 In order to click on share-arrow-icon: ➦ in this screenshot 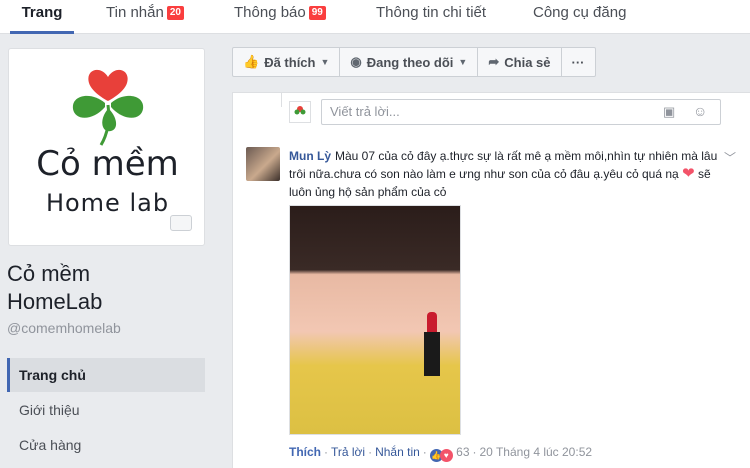, I will do `click(494, 61)`.